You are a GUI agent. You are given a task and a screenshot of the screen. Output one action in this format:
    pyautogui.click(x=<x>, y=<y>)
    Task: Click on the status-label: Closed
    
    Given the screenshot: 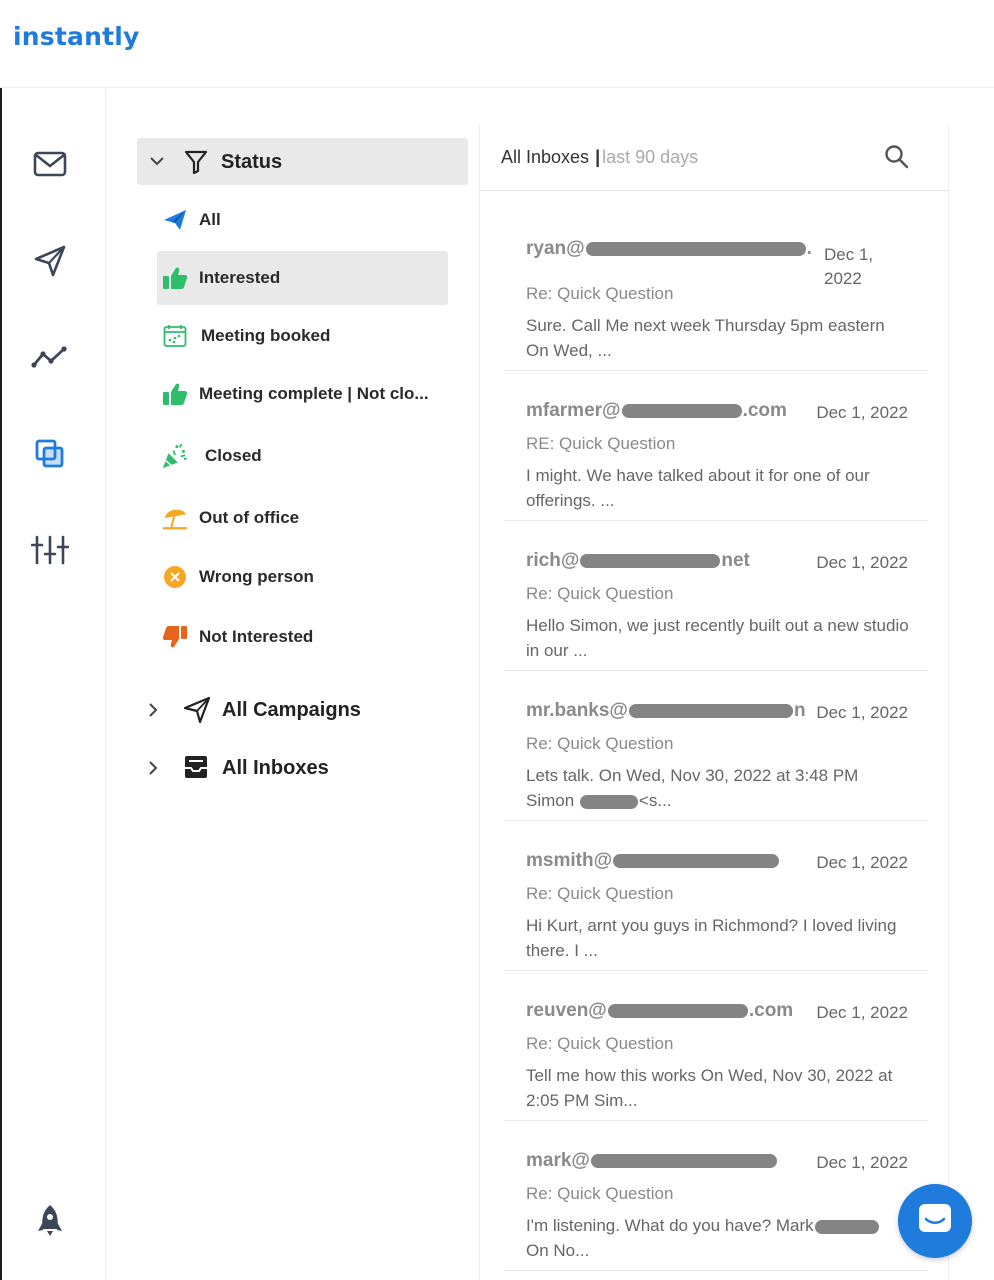 What is the action you would take?
    pyautogui.click(x=233, y=455)
    